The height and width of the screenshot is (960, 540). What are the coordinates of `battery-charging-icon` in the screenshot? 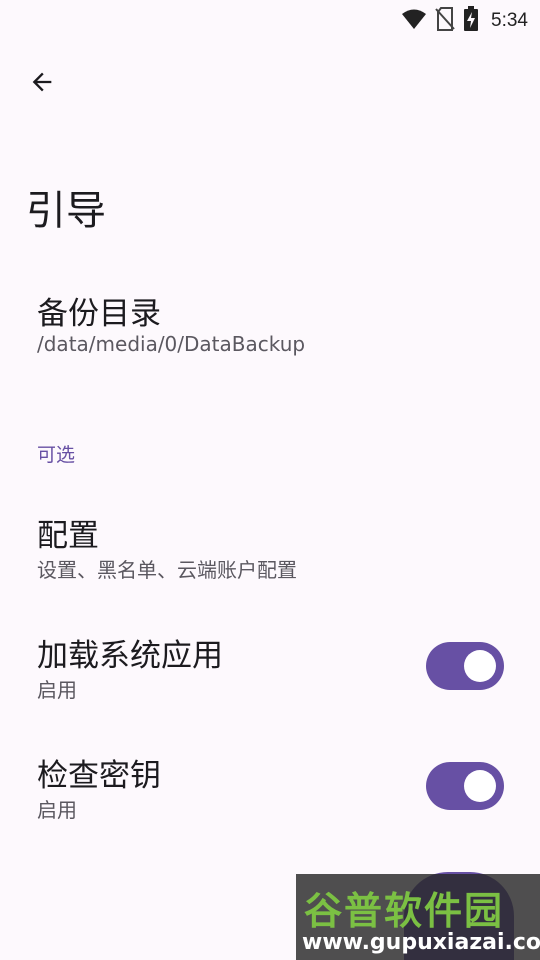 It's located at (471, 21).